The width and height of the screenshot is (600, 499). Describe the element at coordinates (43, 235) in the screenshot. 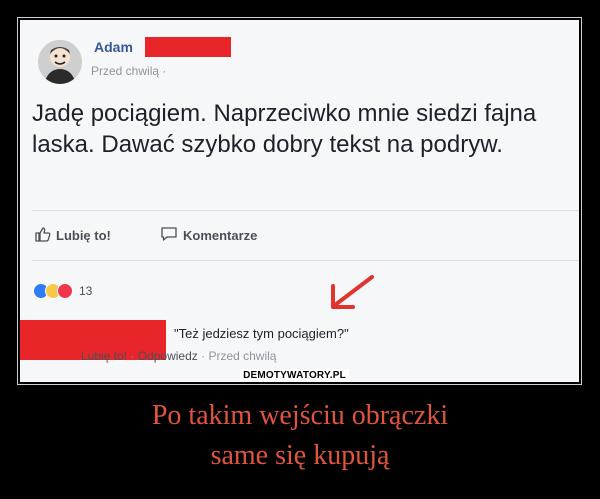

I see `thumbs-up-icon` at that location.